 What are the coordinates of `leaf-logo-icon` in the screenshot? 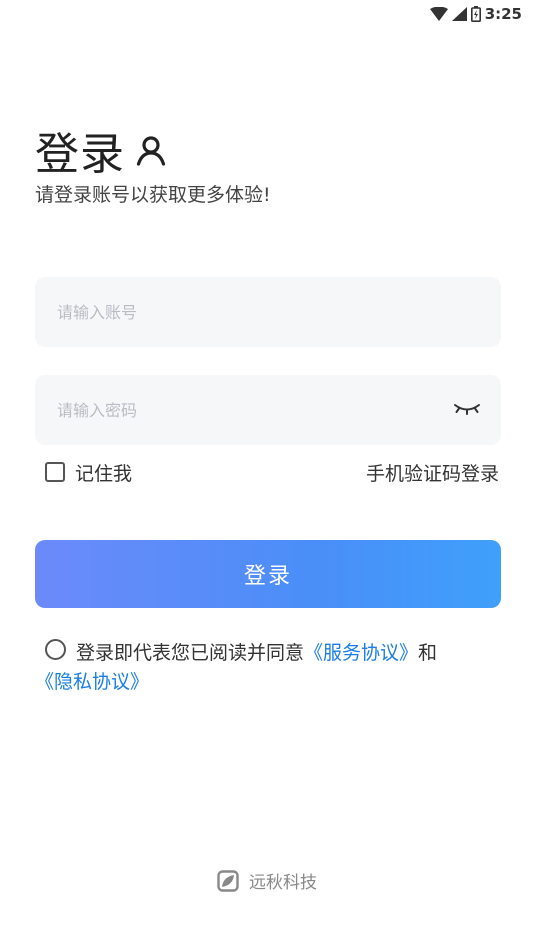 It's located at (228, 880).